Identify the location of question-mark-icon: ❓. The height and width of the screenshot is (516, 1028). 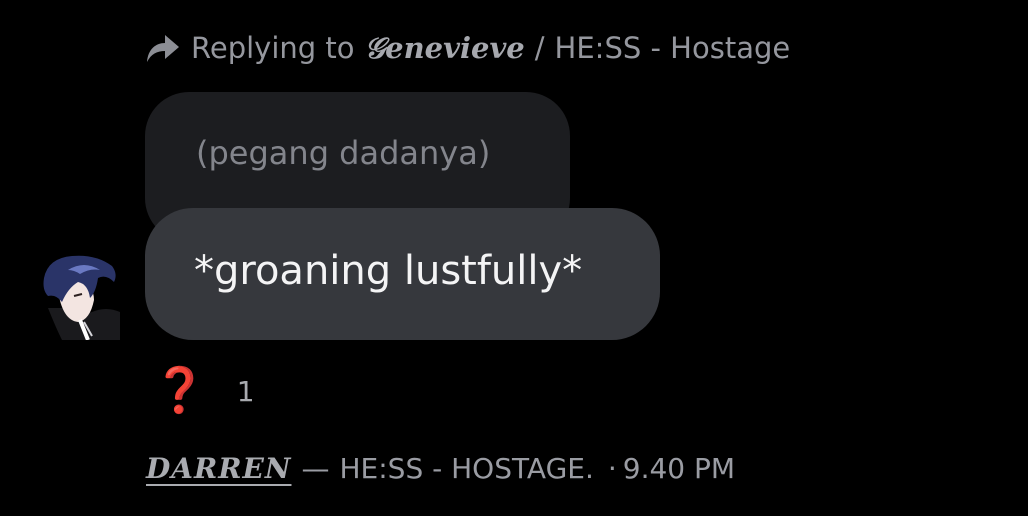
(179, 390).